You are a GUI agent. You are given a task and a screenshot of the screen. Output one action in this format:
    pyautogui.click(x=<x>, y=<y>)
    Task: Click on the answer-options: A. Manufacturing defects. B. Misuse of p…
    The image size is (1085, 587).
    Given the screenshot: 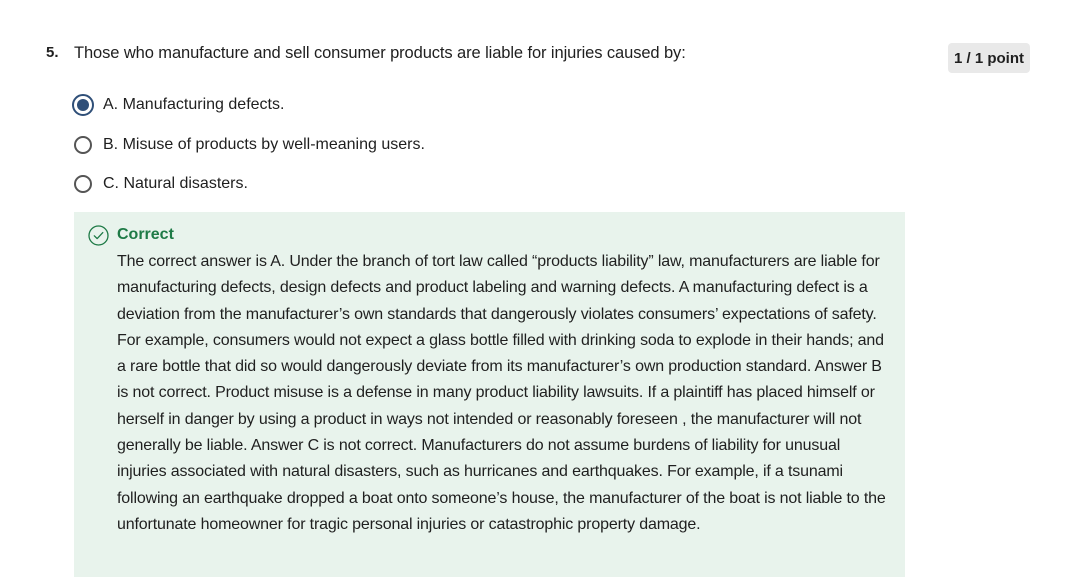 What is the action you would take?
    pyautogui.click(x=248, y=151)
    